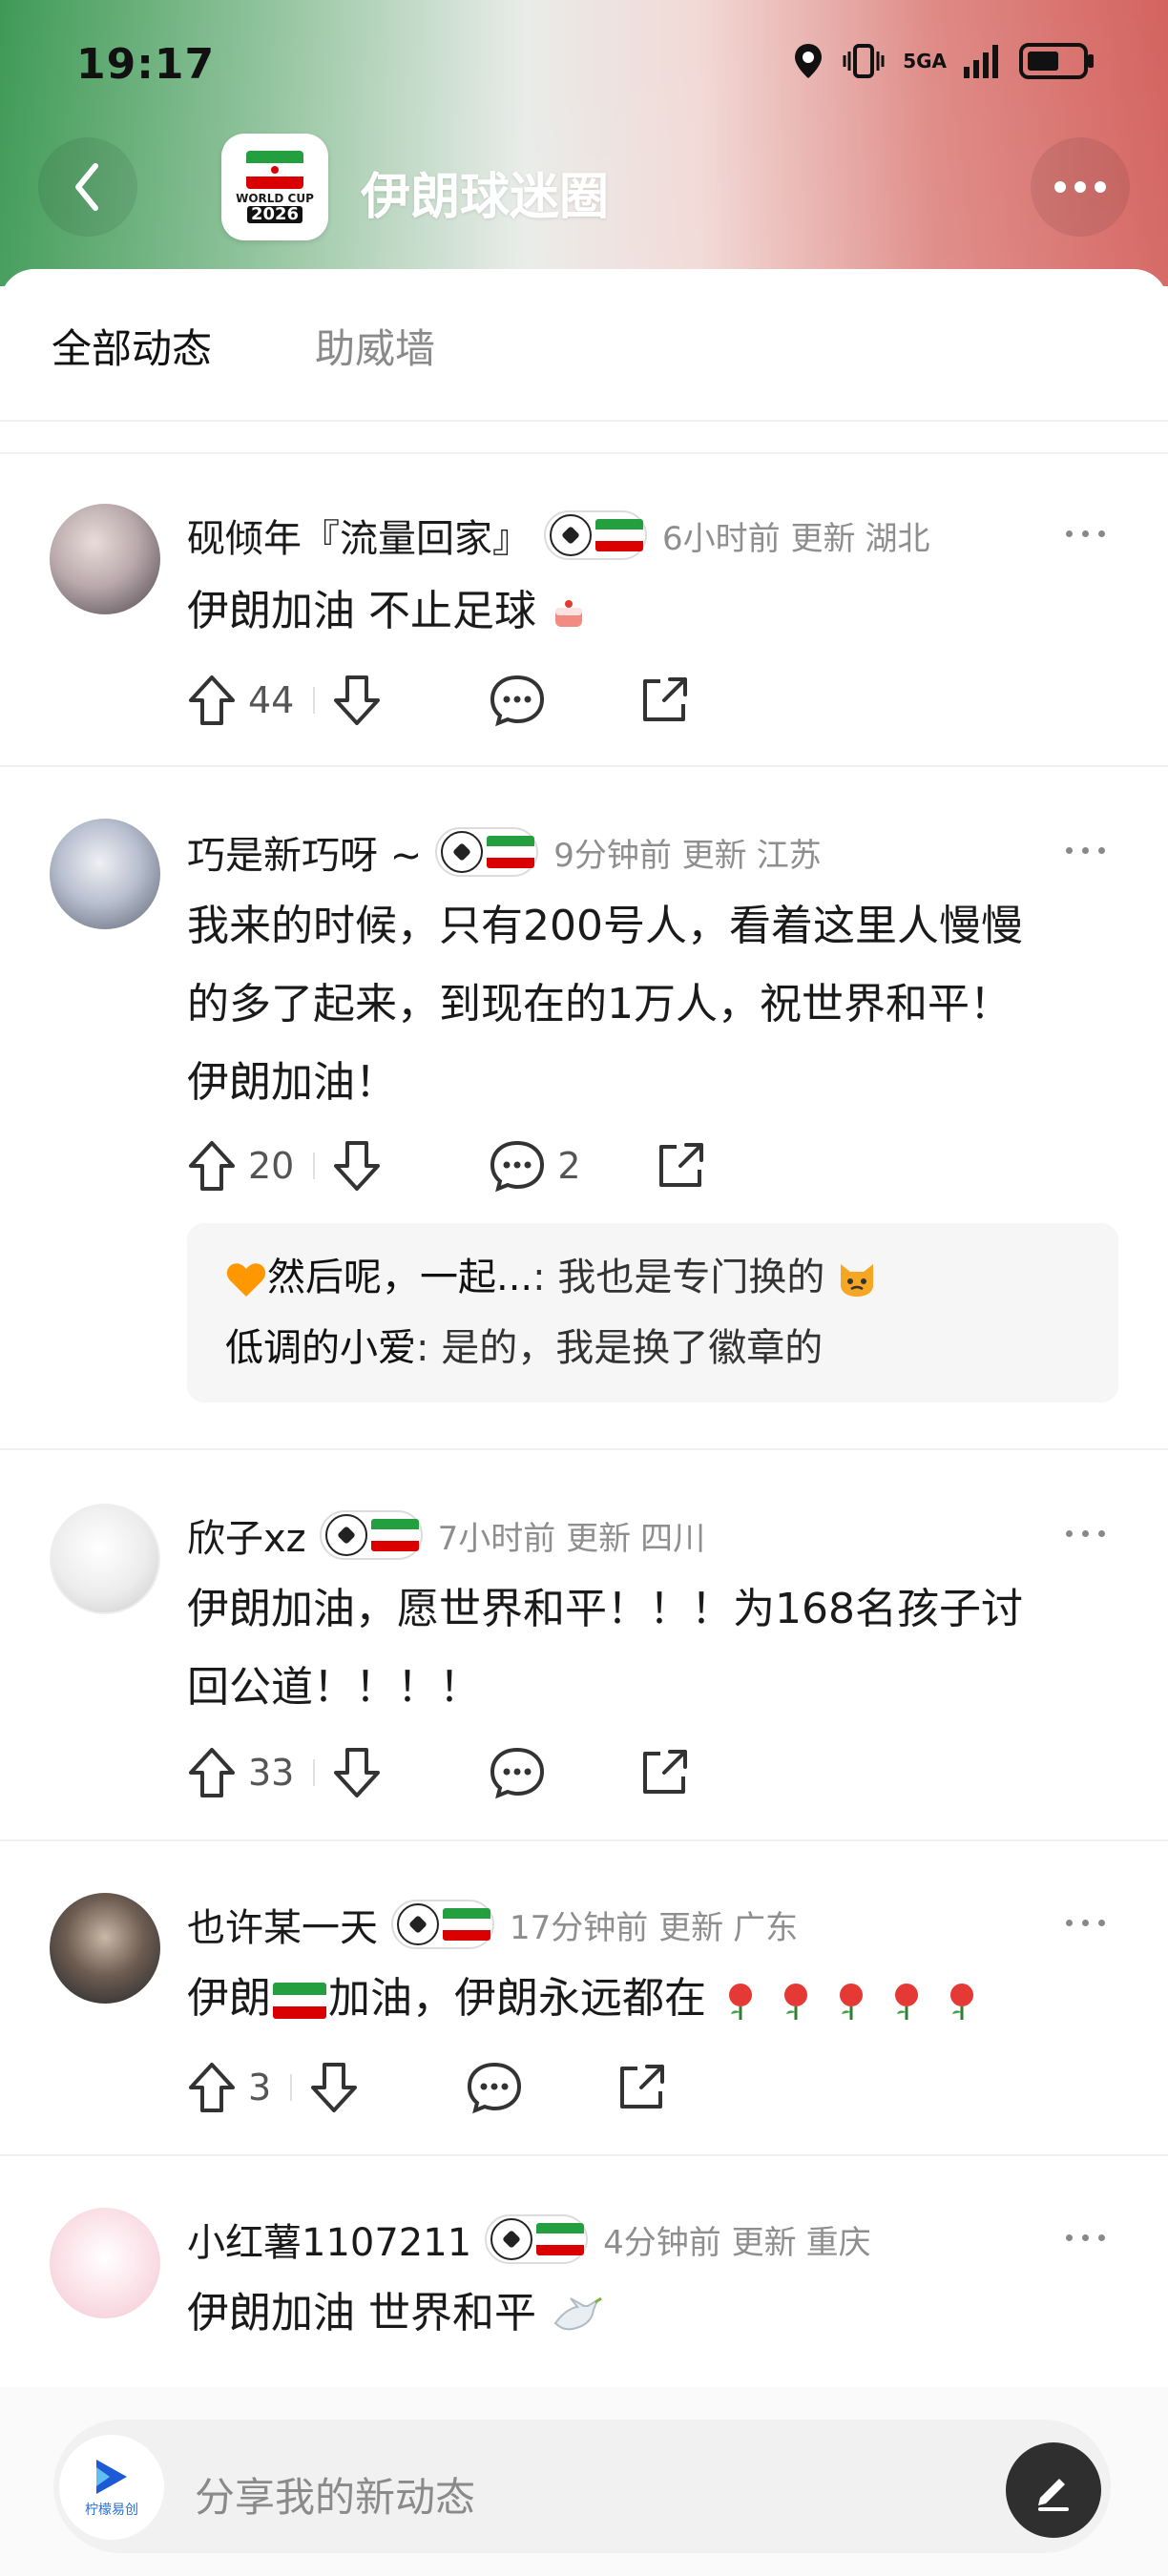  I want to click on reply-item: 低调的小爱: 是的，我是换了徽章的, so click(652, 1348).